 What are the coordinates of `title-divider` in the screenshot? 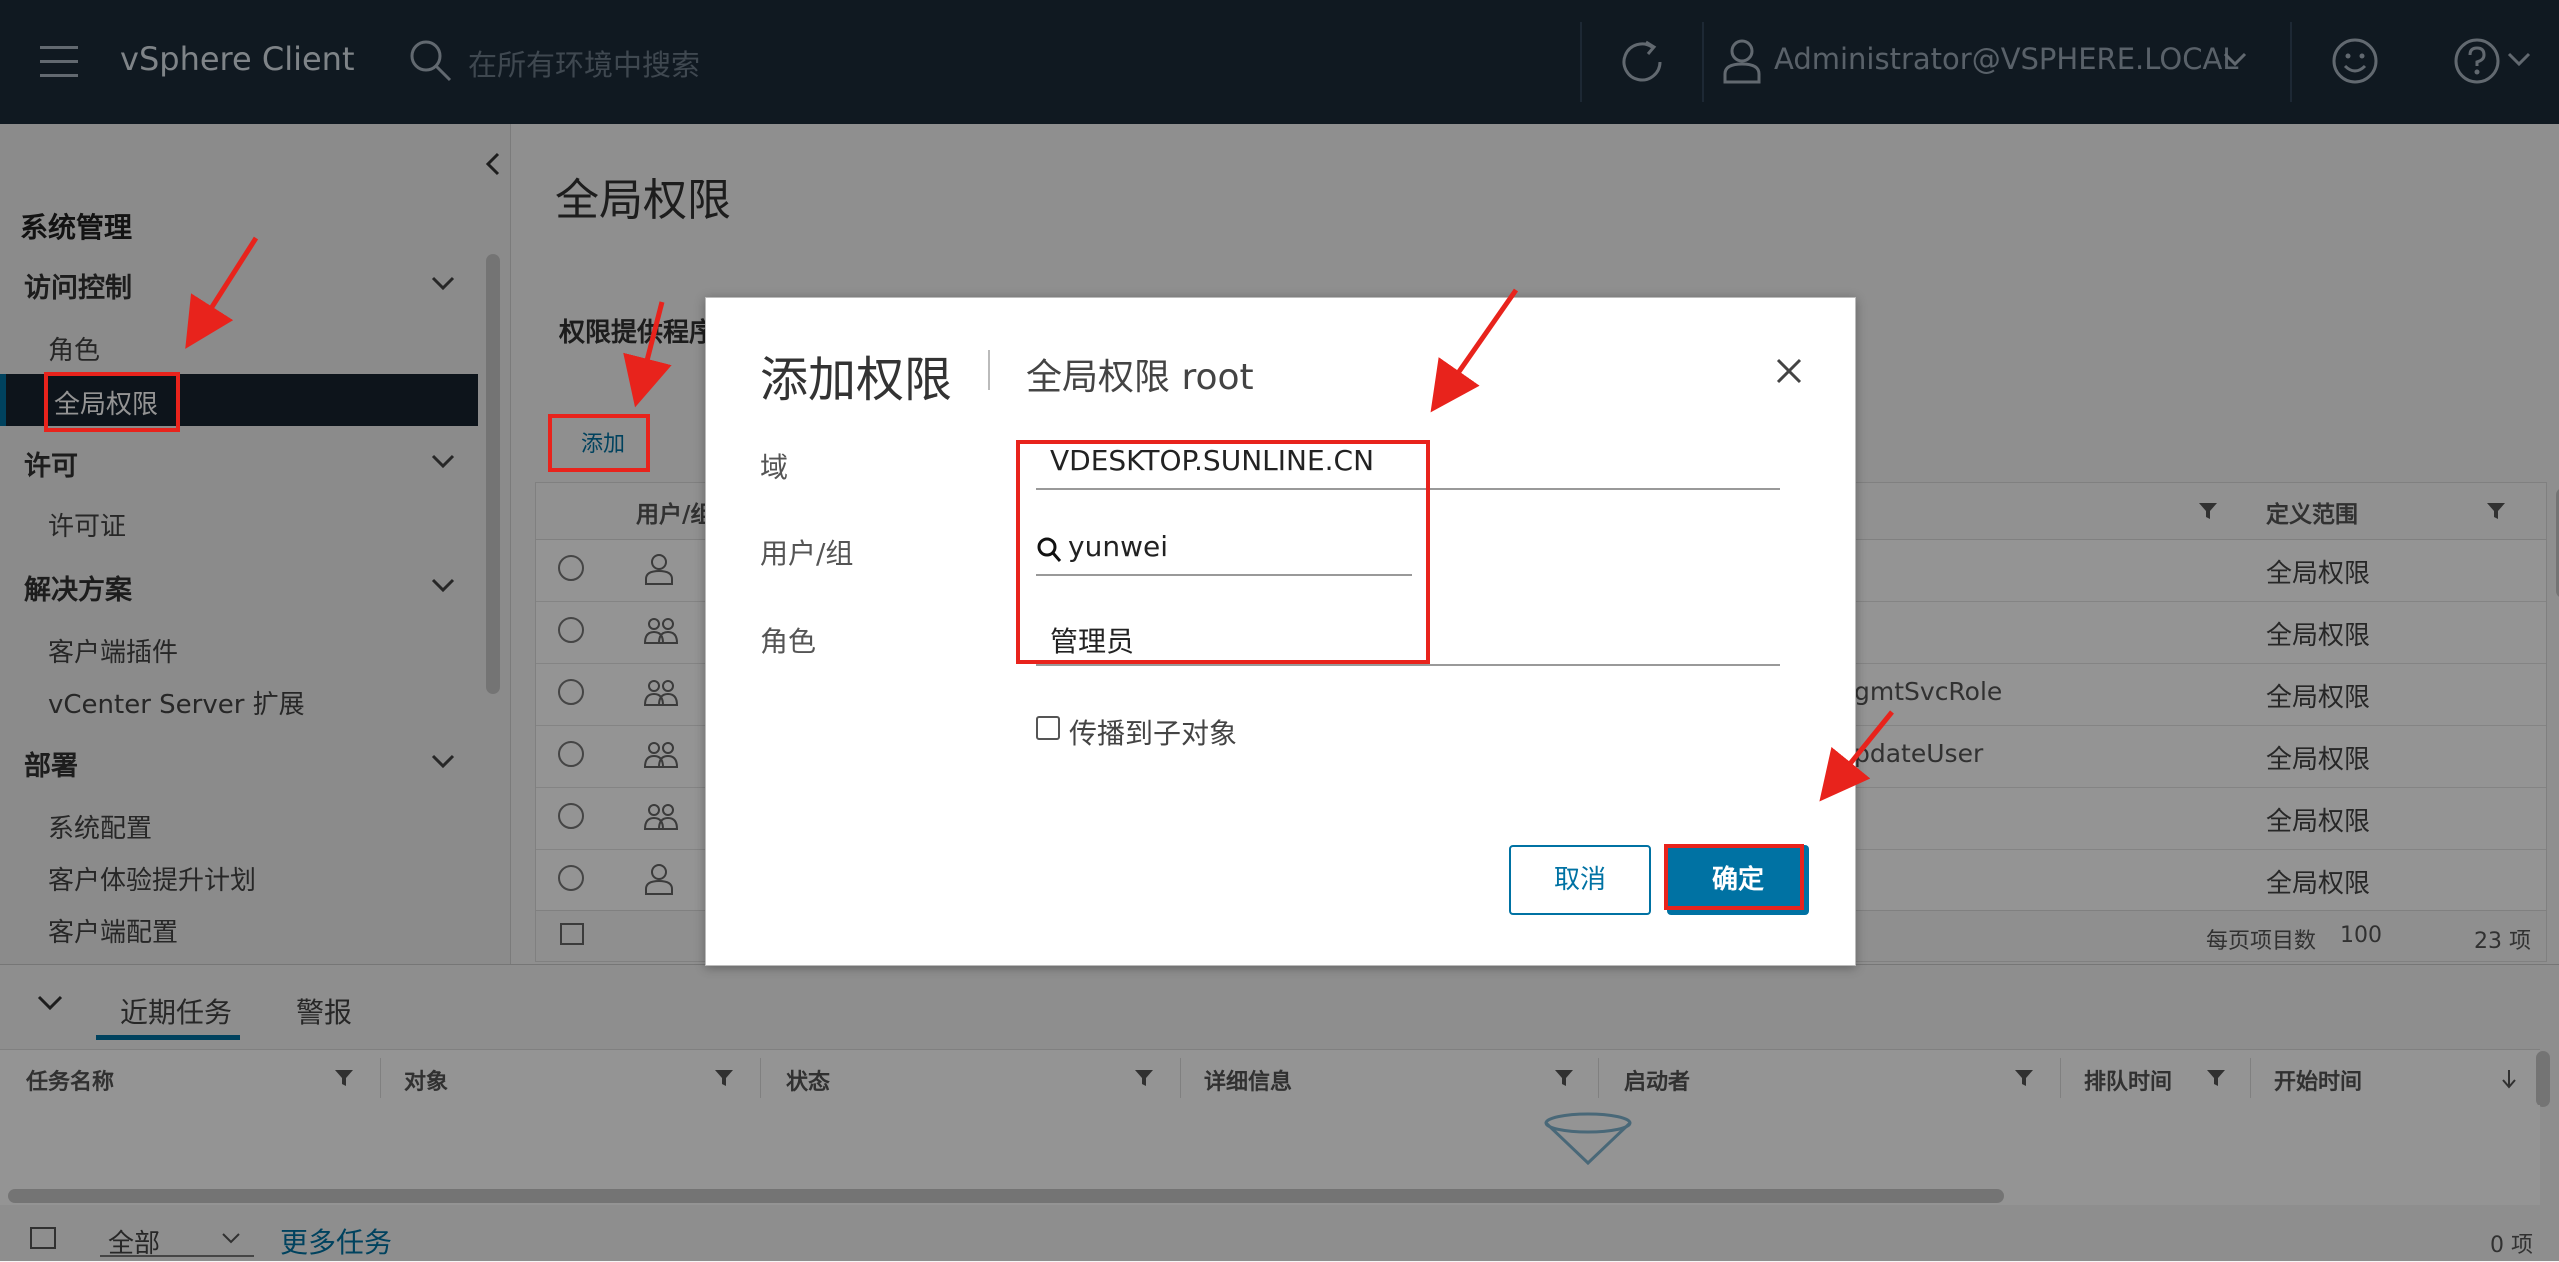 It's located at (989, 370).